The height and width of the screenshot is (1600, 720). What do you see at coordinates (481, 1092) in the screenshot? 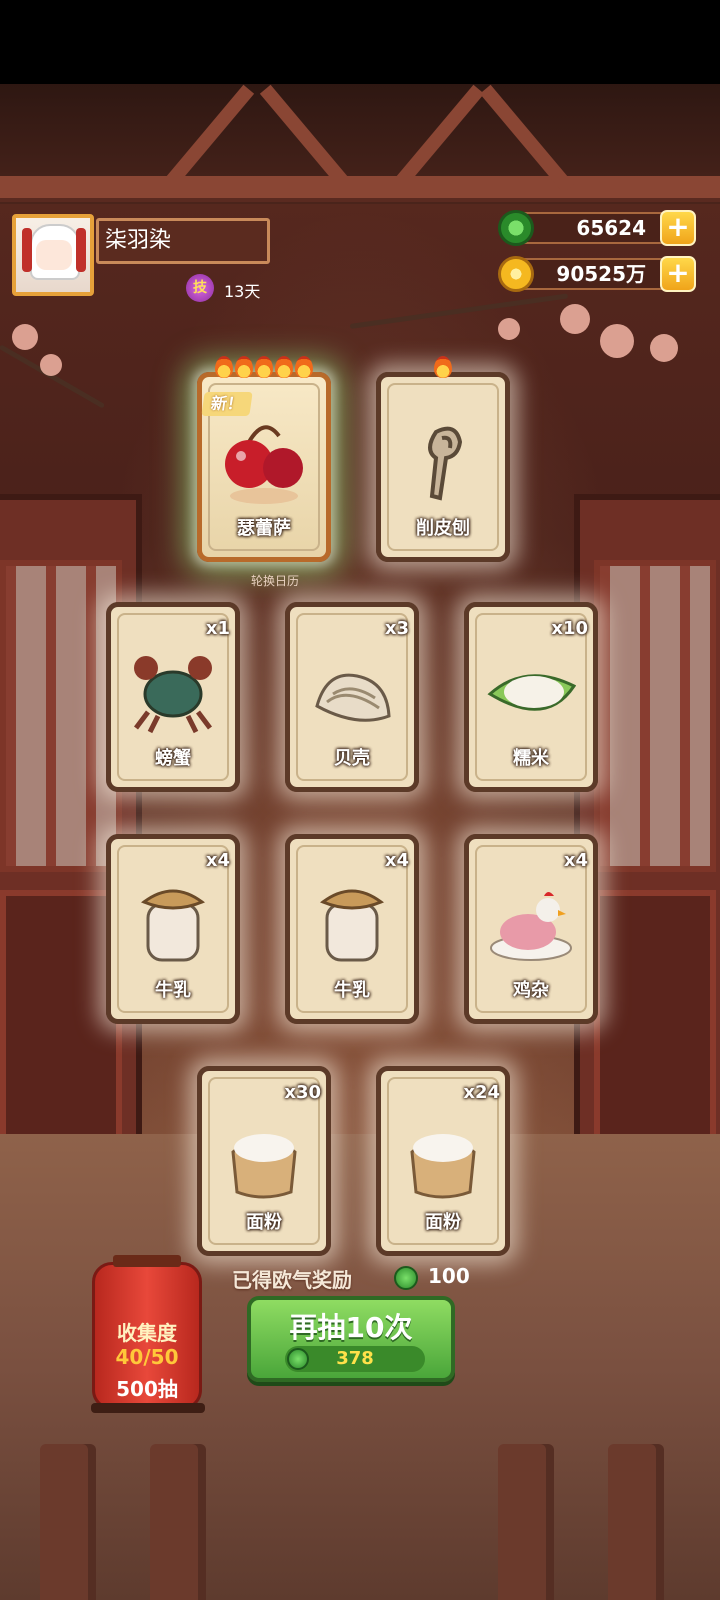
I see `card-quantity: x24` at bounding box center [481, 1092].